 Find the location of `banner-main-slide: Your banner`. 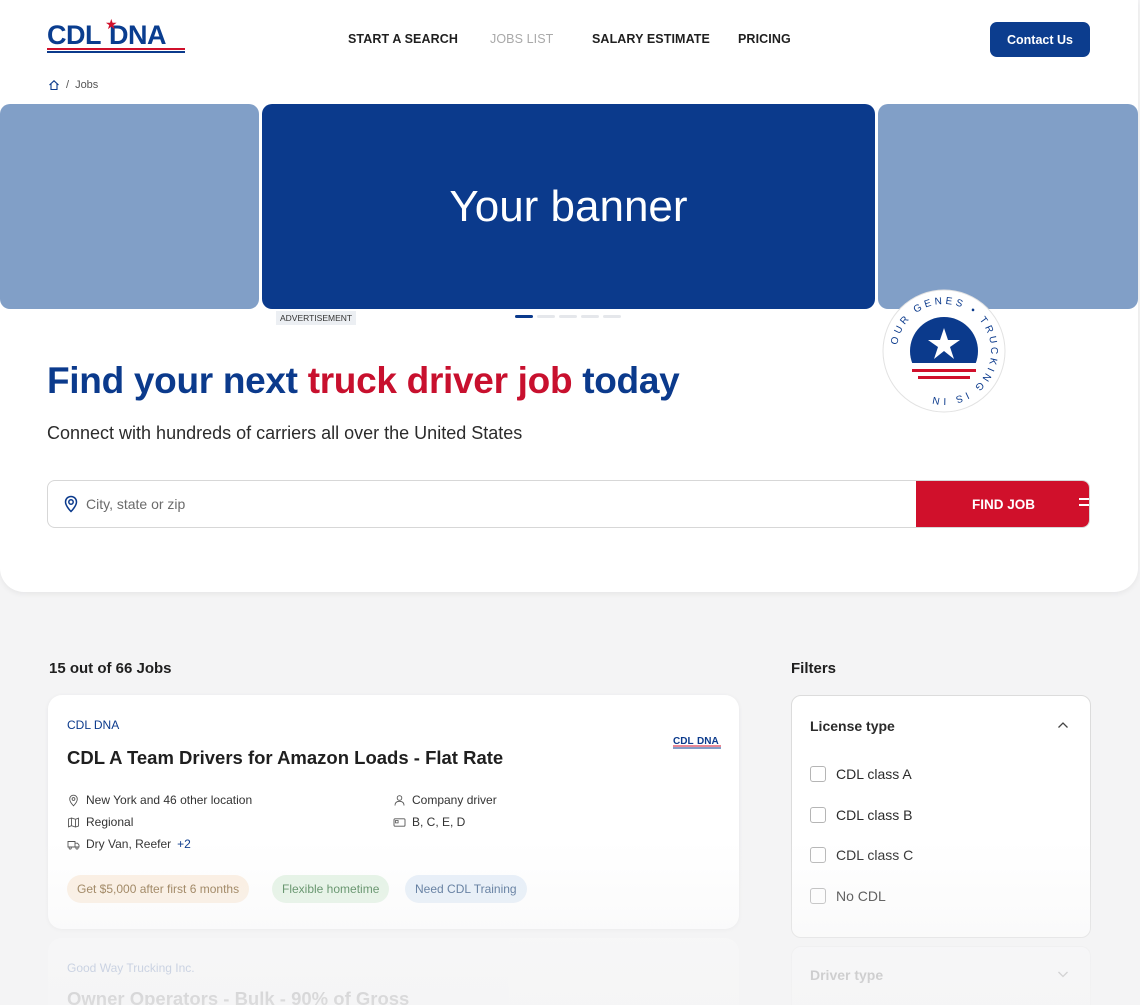

banner-main-slide: Your banner is located at coordinates (568, 206).